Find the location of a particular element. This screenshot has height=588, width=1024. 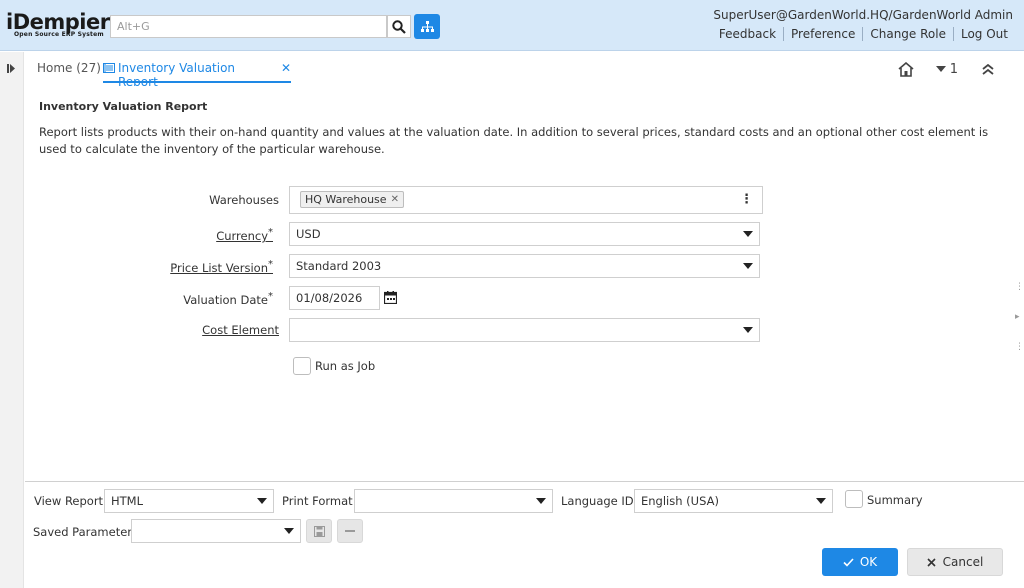

collapse-button is located at coordinates (988, 69).